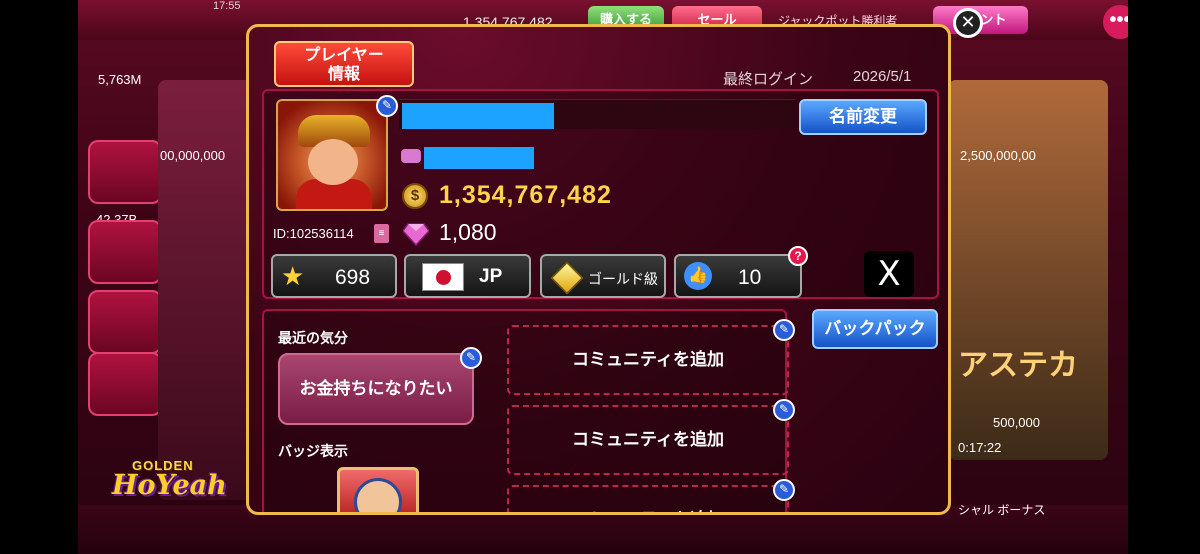 The width and height of the screenshot is (1200, 554). I want to click on star-icon: ★, so click(293, 276).